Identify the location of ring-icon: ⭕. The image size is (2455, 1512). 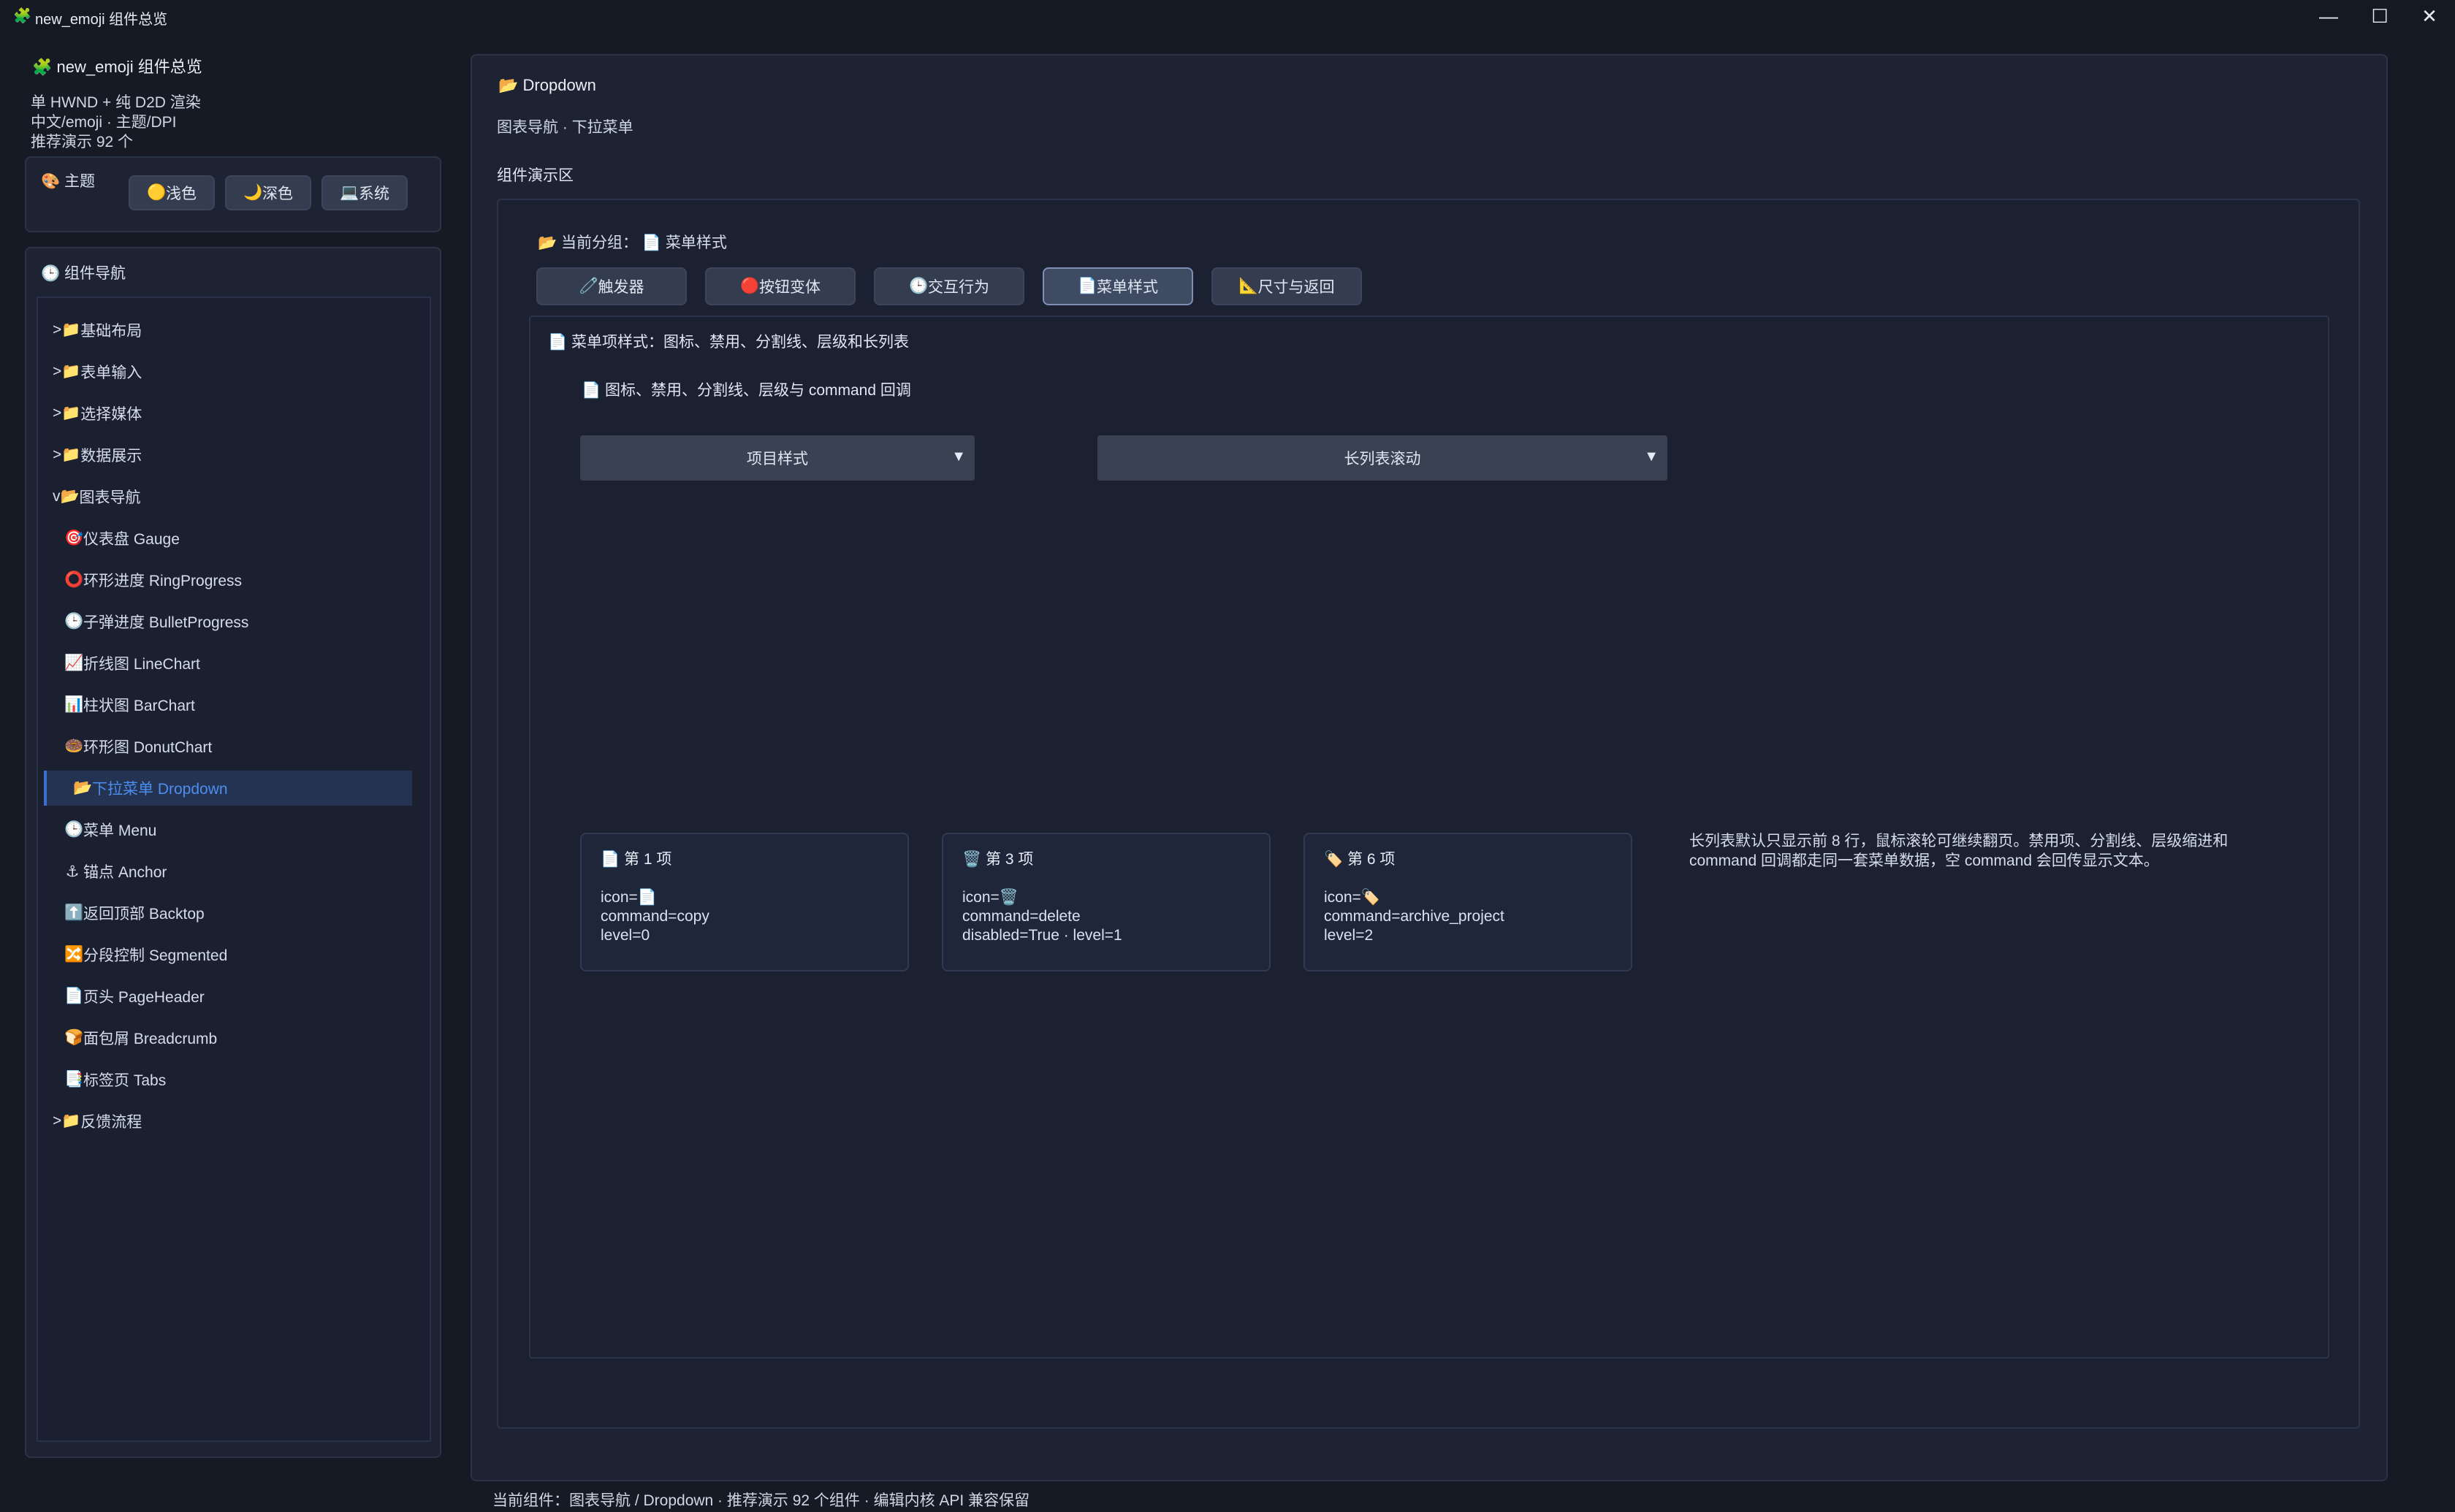
(74, 579).